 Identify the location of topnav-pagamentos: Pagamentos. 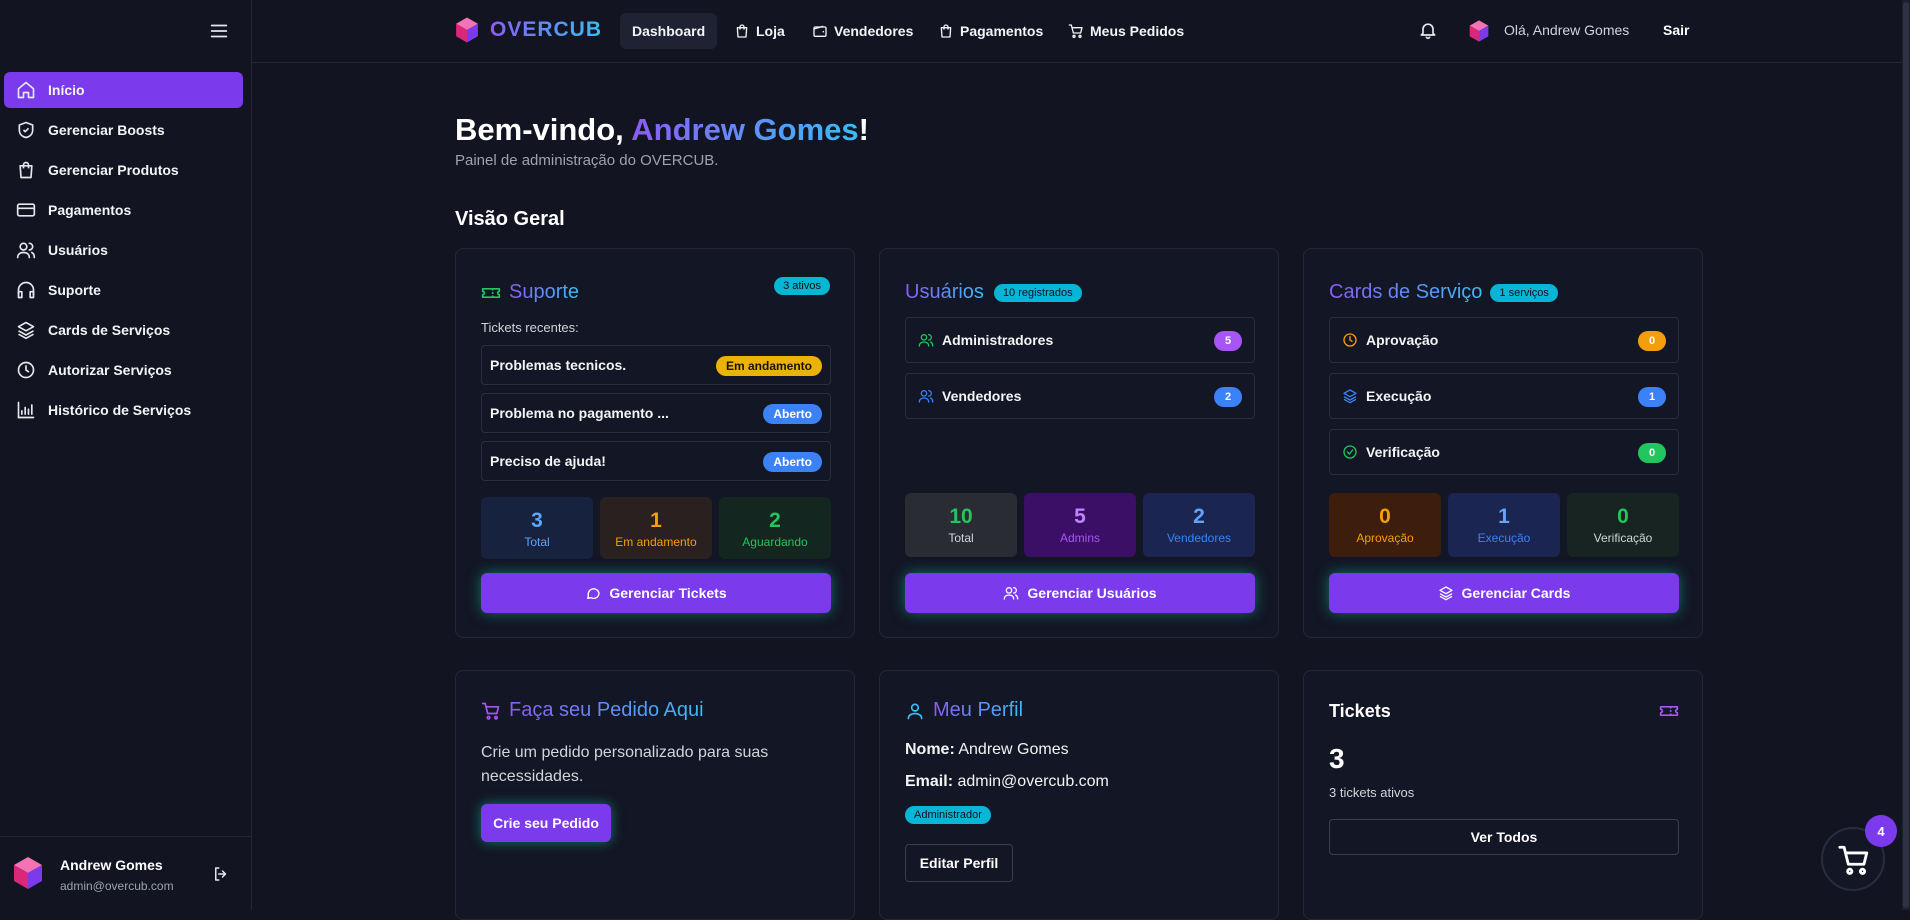
(990, 31).